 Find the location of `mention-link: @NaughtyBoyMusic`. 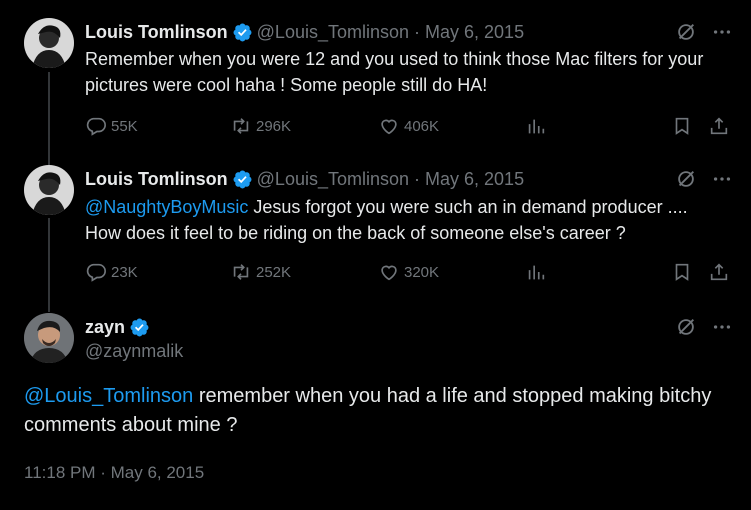

mention-link: @NaughtyBoyMusic is located at coordinates (166, 207).